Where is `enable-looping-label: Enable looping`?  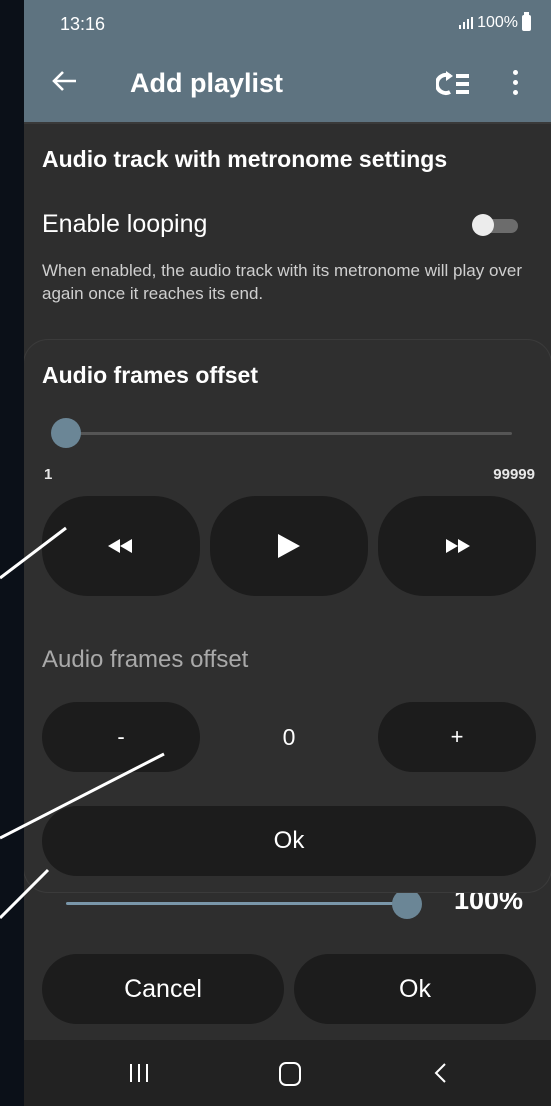 enable-looping-label: Enable looping is located at coordinates (125, 224).